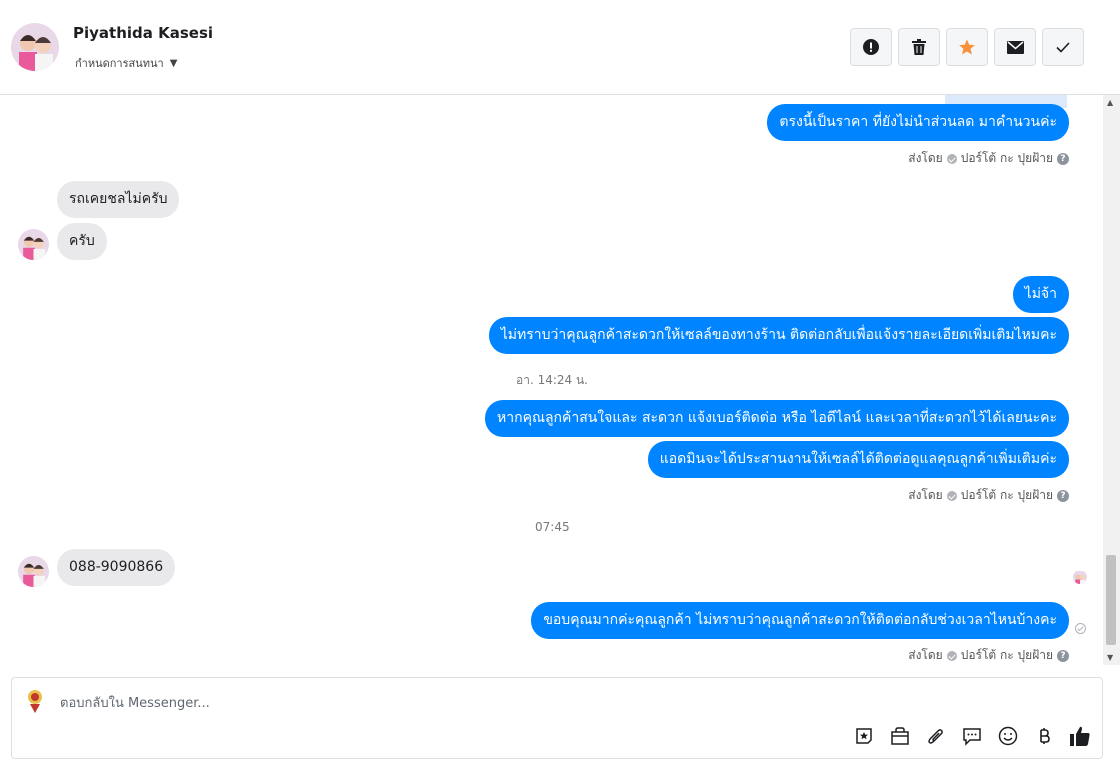 The height and width of the screenshot is (769, 1120). I want to click on attach-button, so click(936, 736).